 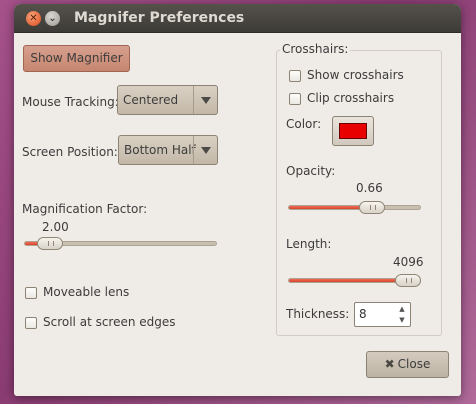 What do you see at coordinates (76, 58) in the screenshot?
I see `show-magnifier-button: Show Magnifier` at bounding box center [76, 58].